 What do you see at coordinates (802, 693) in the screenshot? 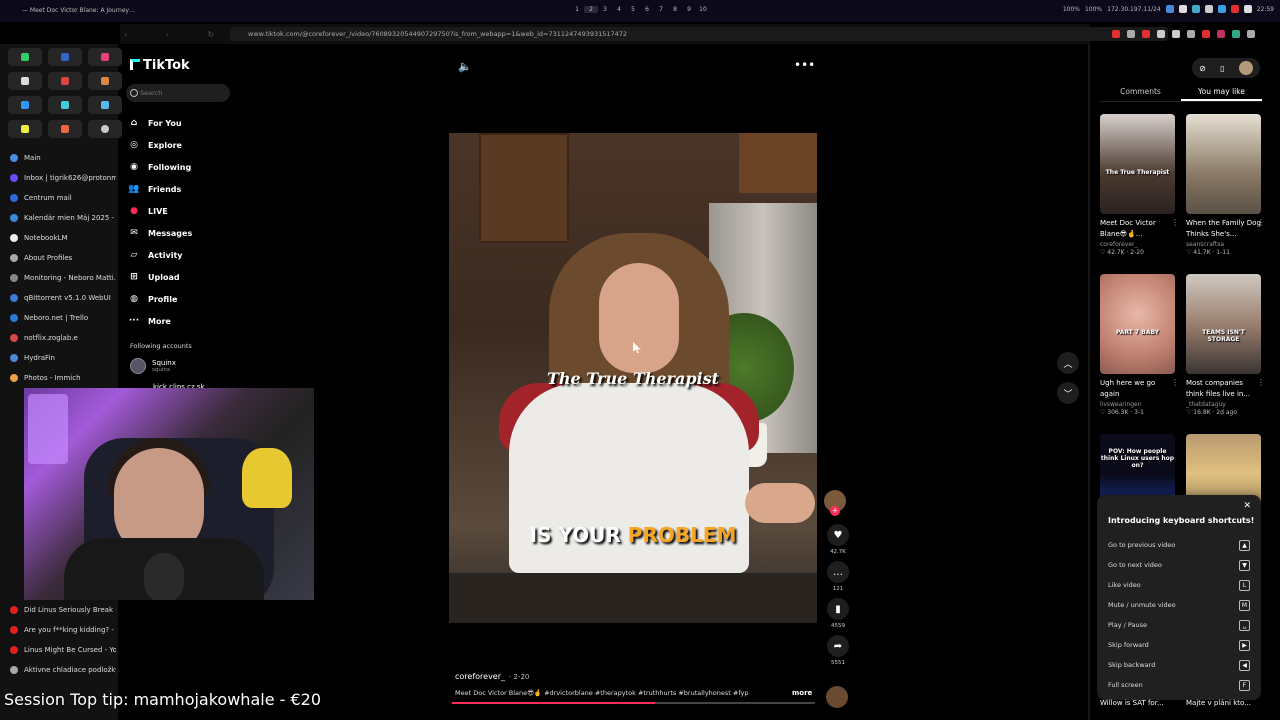
I see `more-link: more` at bounding box center [802, 693].